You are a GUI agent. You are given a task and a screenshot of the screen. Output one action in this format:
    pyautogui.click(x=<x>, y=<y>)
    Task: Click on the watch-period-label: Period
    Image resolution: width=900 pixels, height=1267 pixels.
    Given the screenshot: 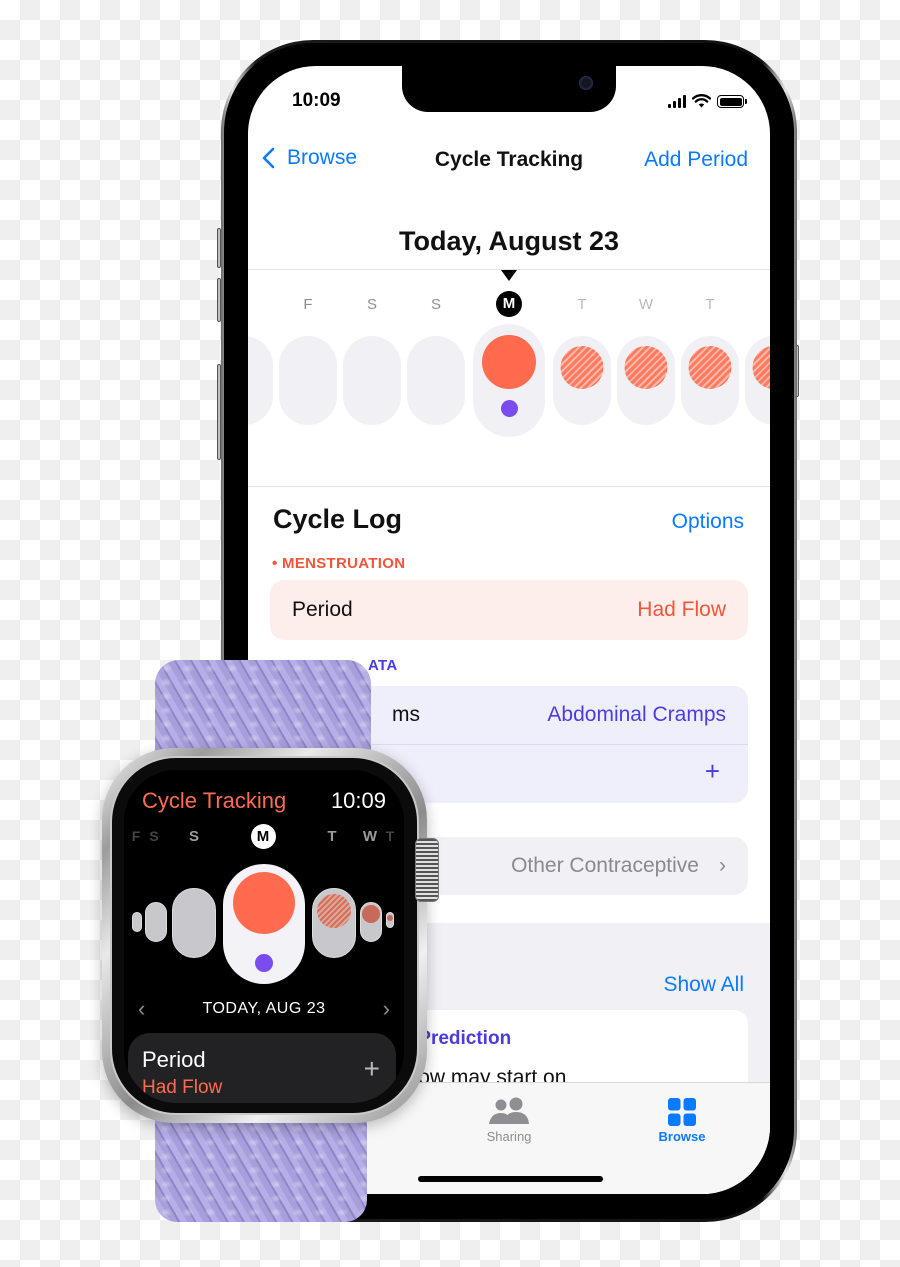 What is the action you would take?
    pyautogui.click(x=174, y=1059)
    